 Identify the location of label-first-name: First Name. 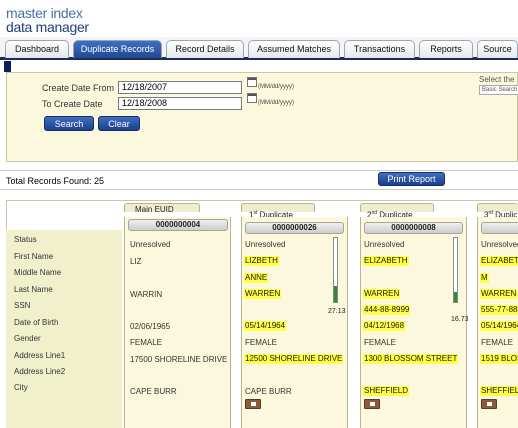
(34, 256).